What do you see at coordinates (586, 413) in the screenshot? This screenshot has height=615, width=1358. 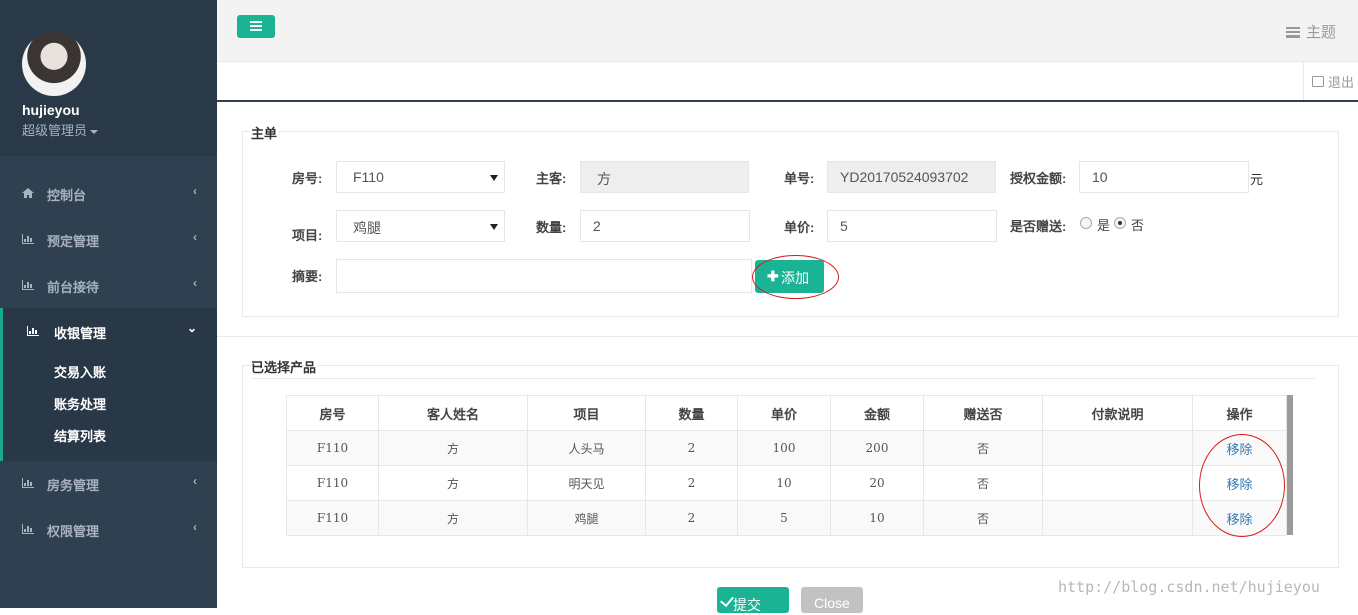 I see `column-header: 项目` at bounding box center [586, 413].